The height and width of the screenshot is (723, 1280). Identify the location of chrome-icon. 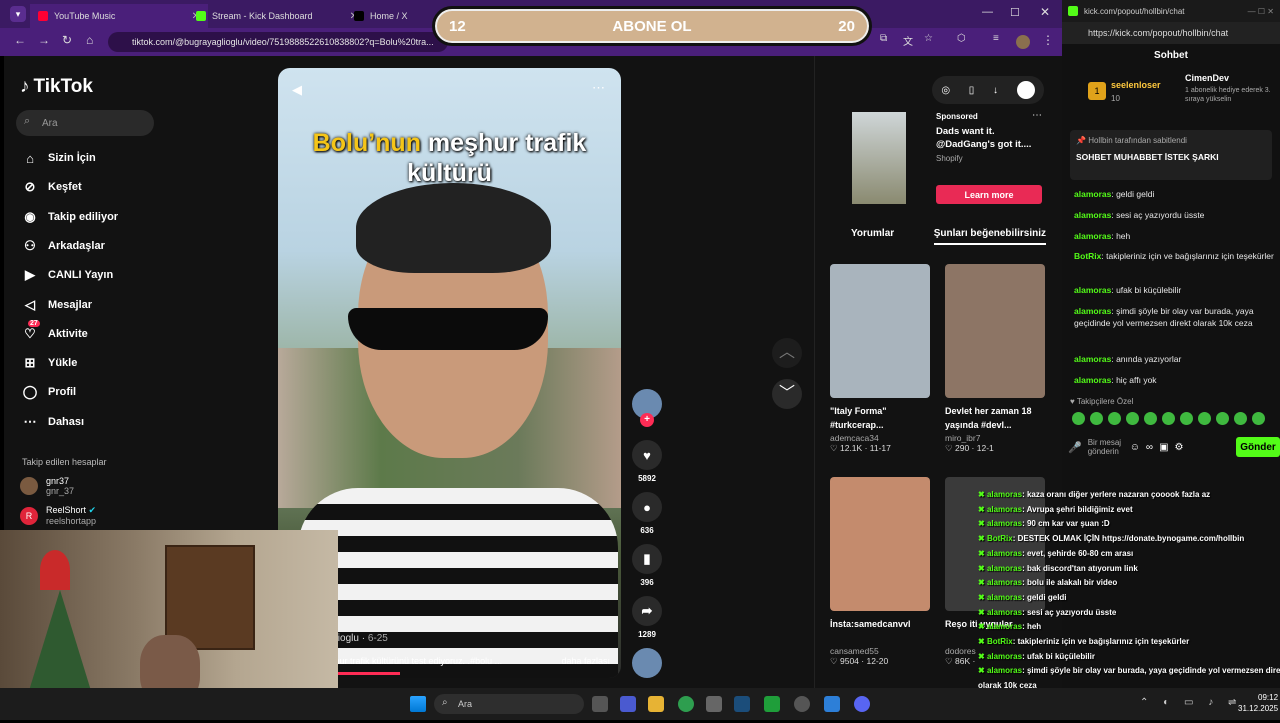
(686, 704).